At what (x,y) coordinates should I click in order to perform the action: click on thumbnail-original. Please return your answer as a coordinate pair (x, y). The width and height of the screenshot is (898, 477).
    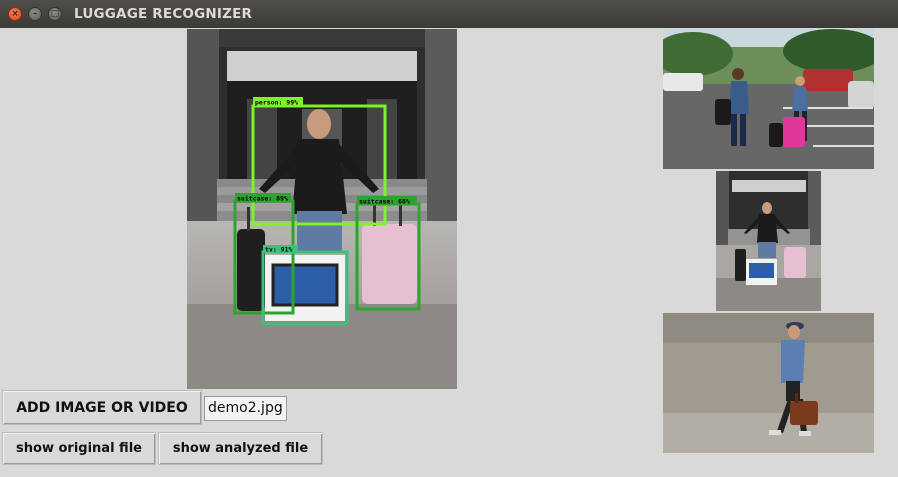
    Looking at the image, I should click on (768, 241).